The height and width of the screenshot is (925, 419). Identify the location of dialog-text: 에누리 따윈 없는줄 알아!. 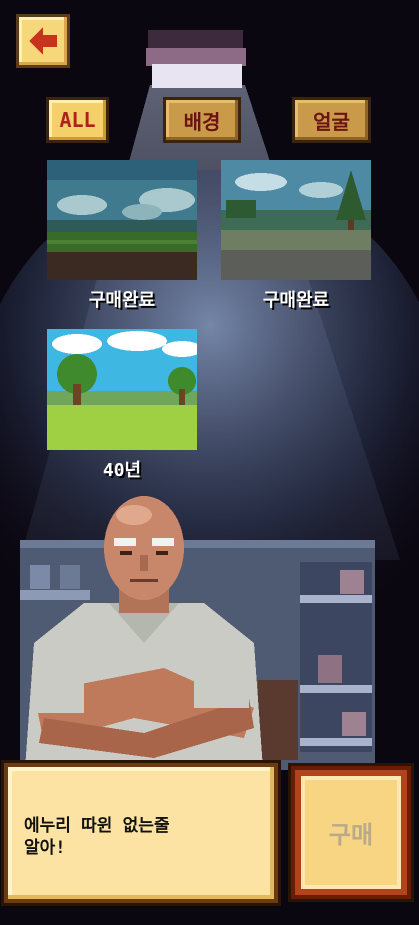
(97, 837).